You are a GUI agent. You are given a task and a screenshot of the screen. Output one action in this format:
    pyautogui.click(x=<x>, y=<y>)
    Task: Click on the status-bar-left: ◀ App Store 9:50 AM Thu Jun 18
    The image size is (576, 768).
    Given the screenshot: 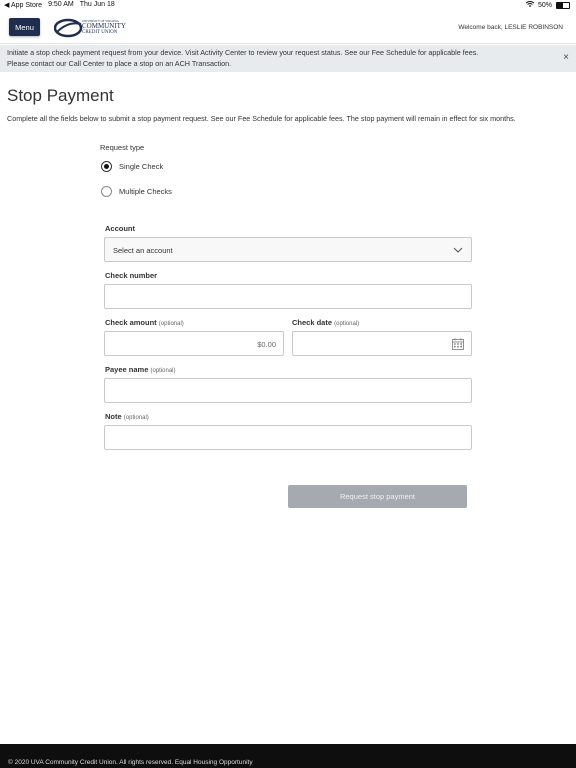 What is the action you would take?
    pyautogui.click(x=59, y=5)
    